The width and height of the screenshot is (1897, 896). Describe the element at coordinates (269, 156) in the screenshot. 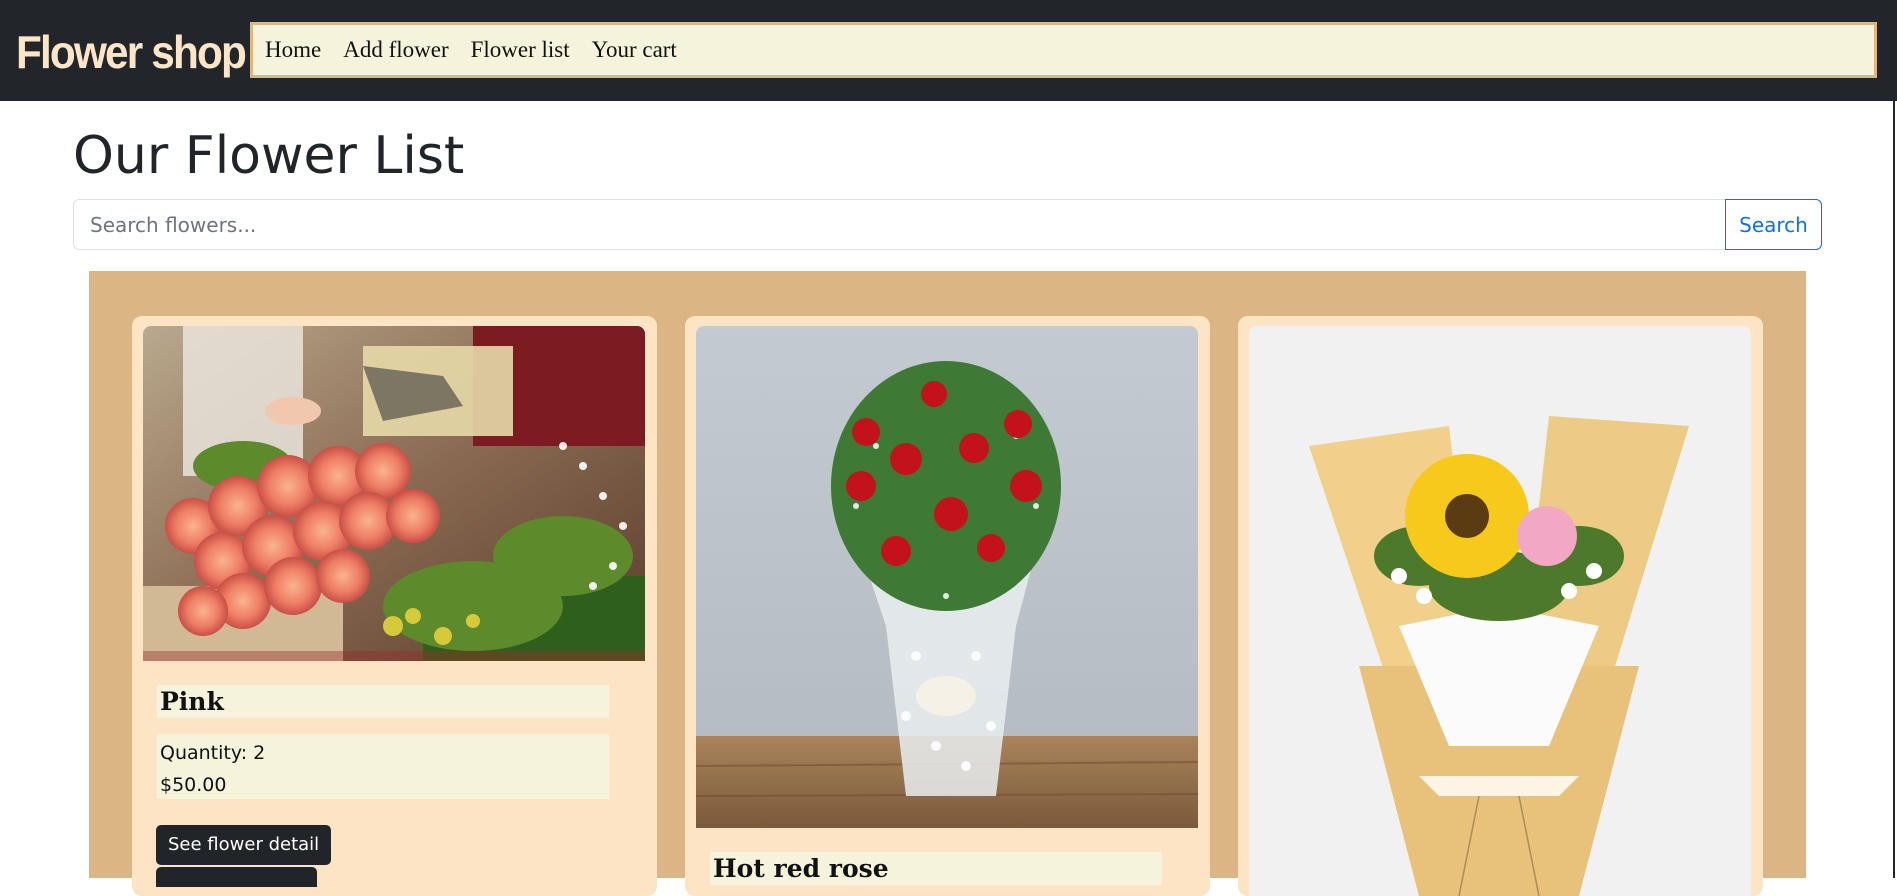

I see `page-title: Our Flower List` at that location.